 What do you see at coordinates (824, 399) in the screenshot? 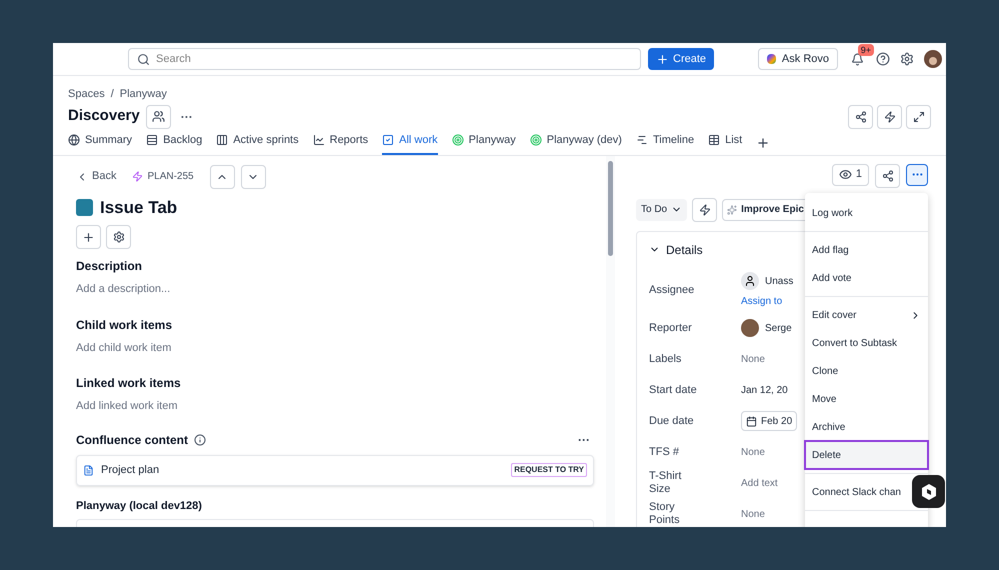
I see `menu-item: Move` at bounding box center [824, 399].